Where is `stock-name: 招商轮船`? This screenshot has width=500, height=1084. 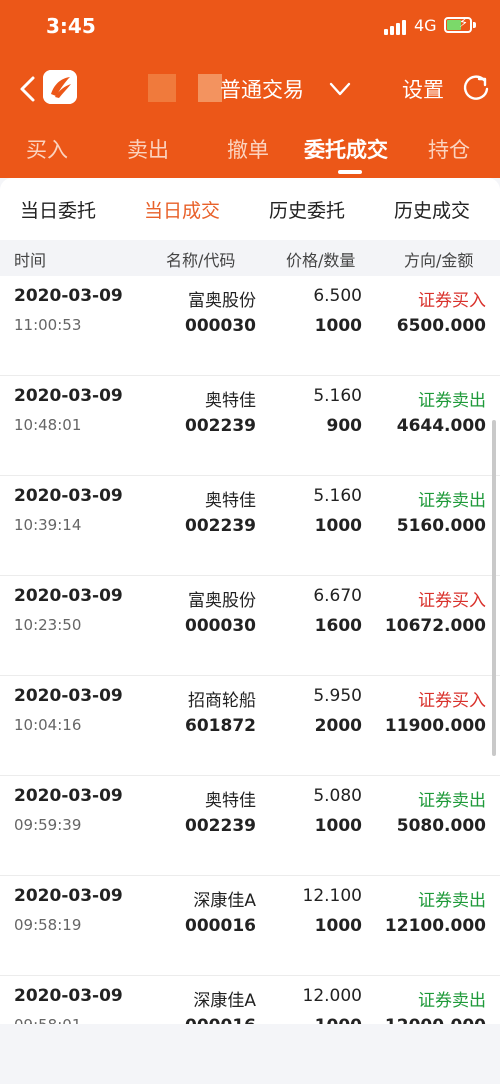
stock-name: 招商轮船 is located at coordinates (222, 701).